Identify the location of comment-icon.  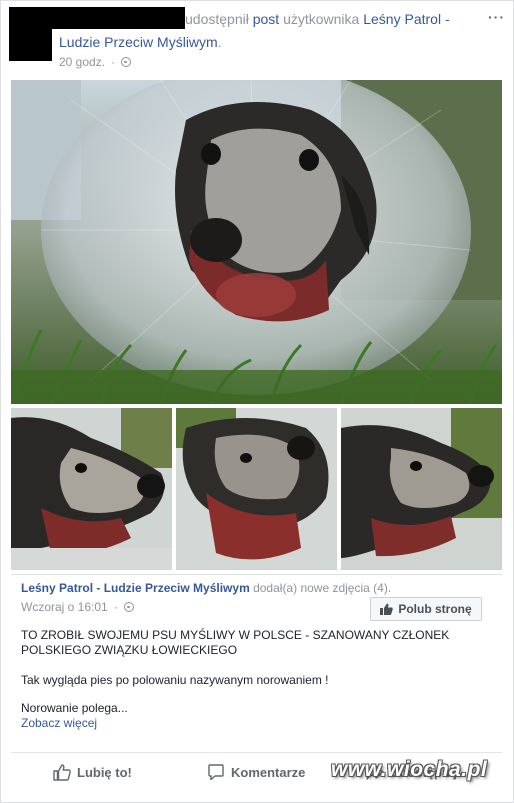
(216, 772).